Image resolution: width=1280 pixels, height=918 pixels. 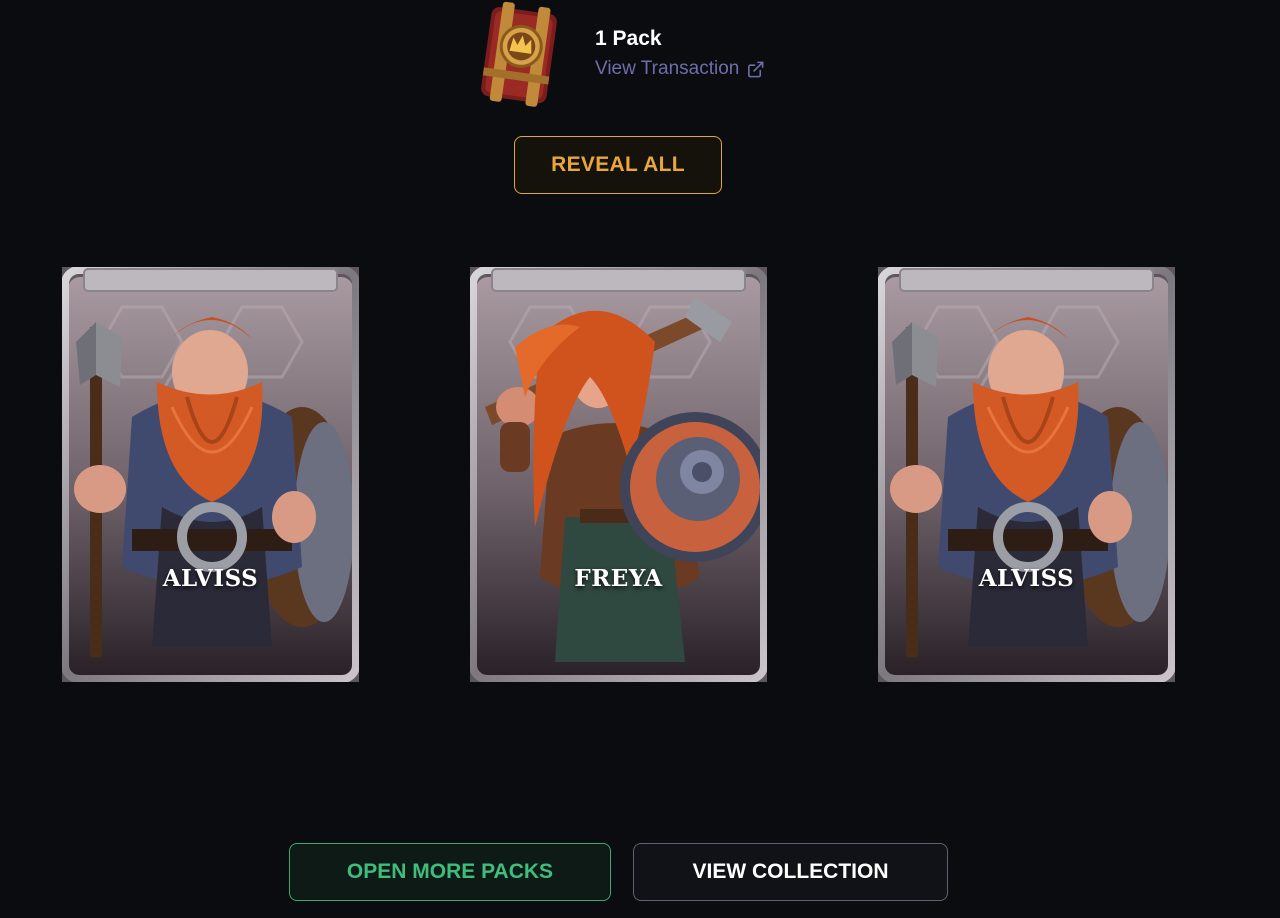 I want to click on view-collection-button: VIEW COLLECTION, so click(x=790, y=872).